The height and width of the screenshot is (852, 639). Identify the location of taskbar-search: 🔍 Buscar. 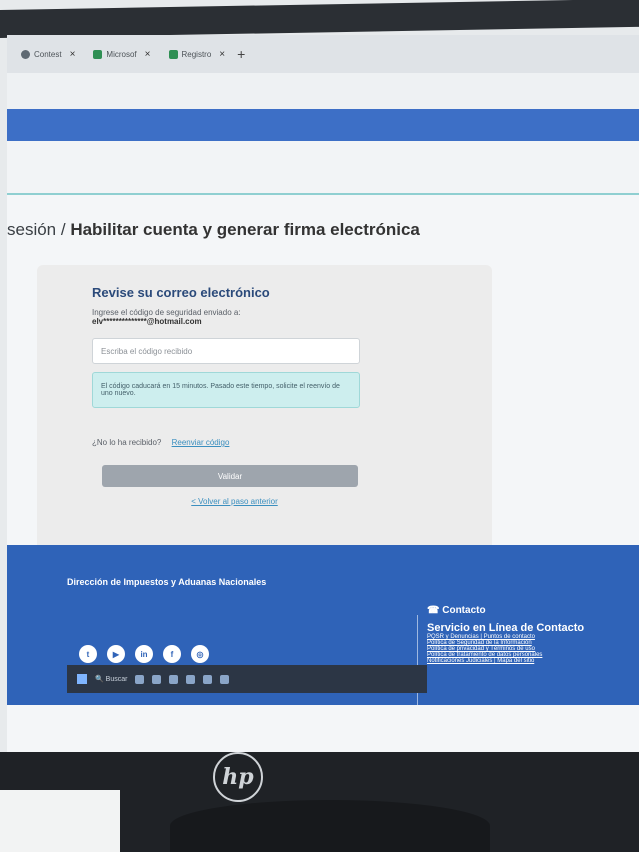
(111, 679).